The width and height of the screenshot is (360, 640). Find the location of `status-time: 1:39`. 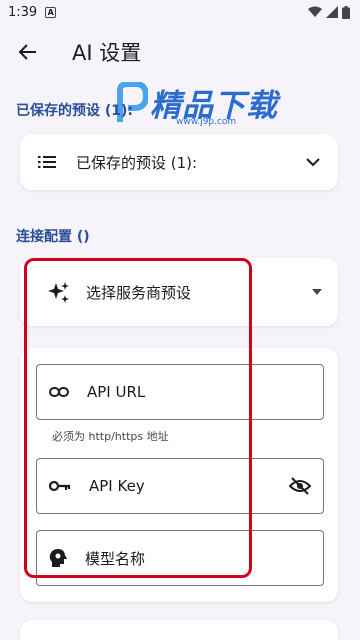

status-time: 1:39 is located at coordinates (23, 12).